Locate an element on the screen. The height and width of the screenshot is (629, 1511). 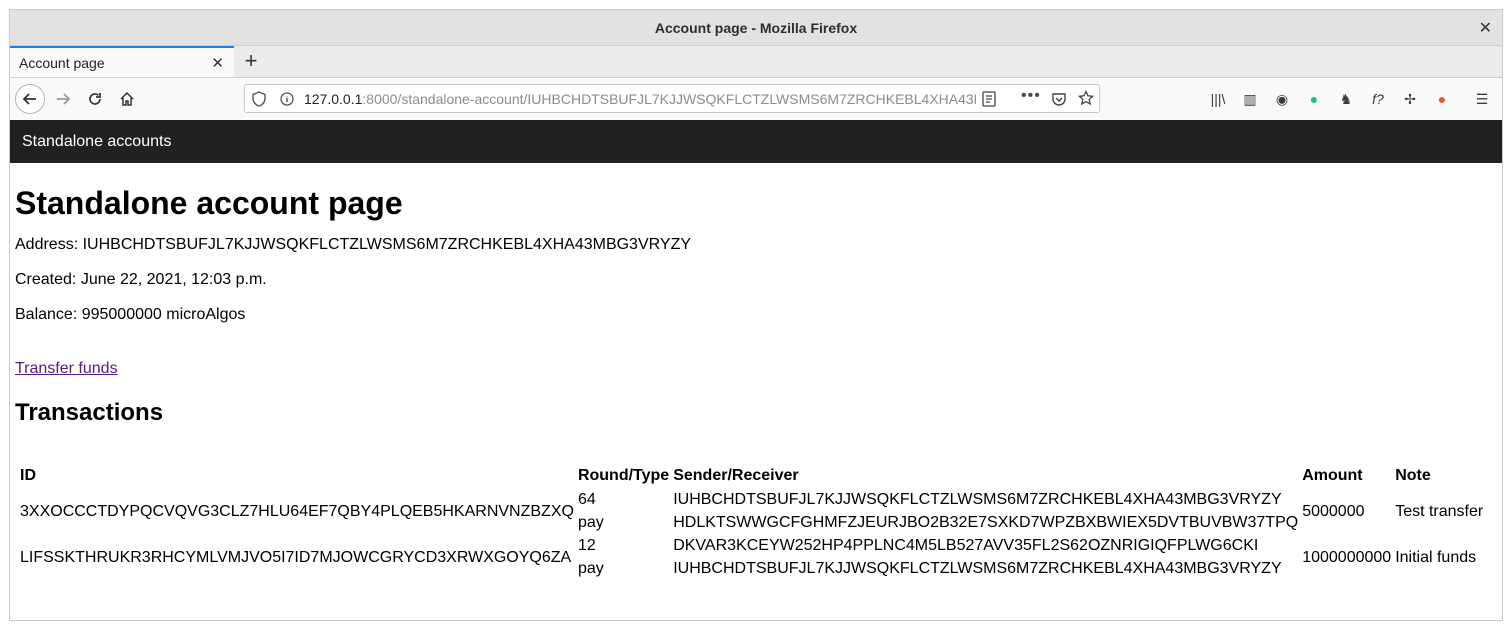
tx-round: 12 is located at coordinates (586, 545).